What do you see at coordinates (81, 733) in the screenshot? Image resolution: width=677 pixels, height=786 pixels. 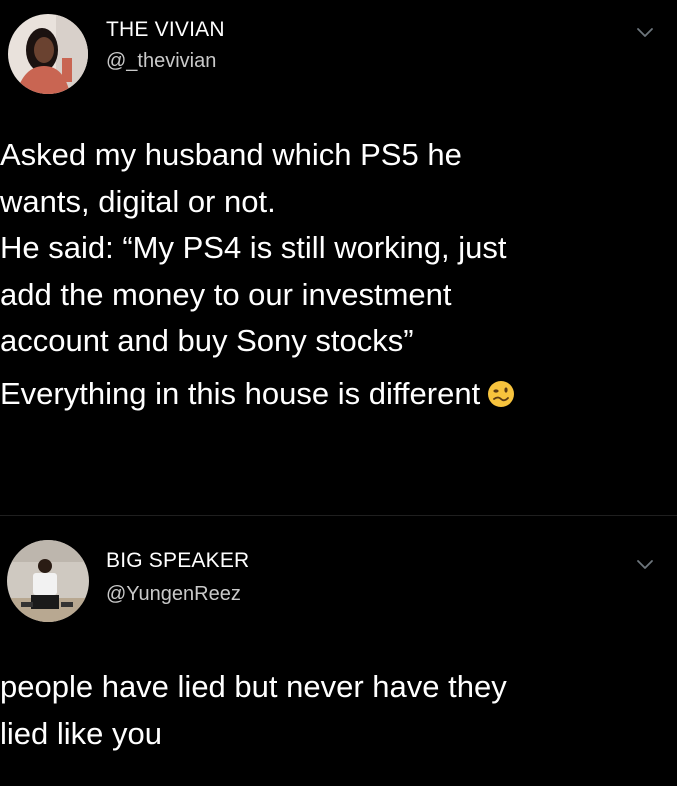 I see `tweet-text-line: lied like you` at bounding box center [81, 733].